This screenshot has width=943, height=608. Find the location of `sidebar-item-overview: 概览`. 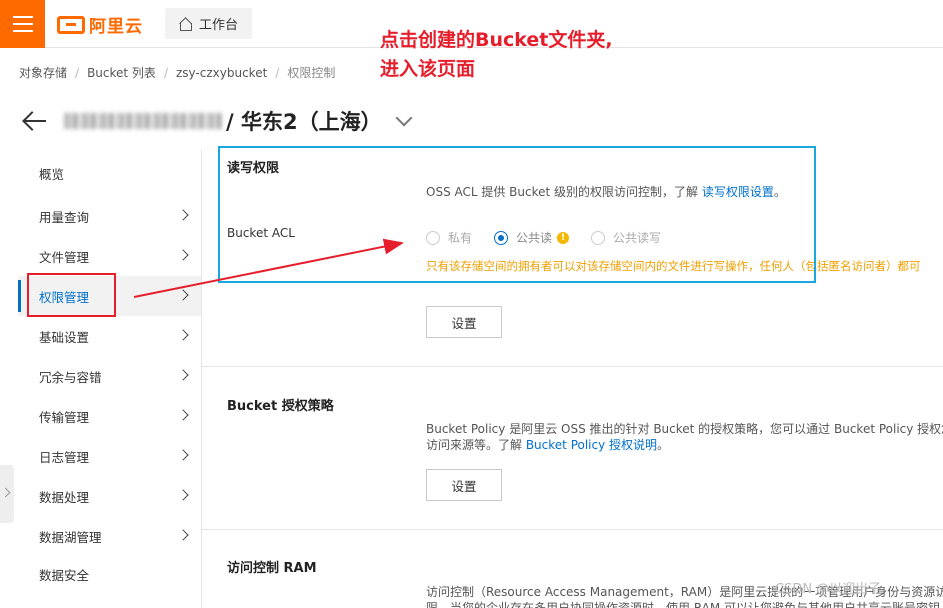

sidebar-item-overview: 概览 is located at coordinates (109, 173).